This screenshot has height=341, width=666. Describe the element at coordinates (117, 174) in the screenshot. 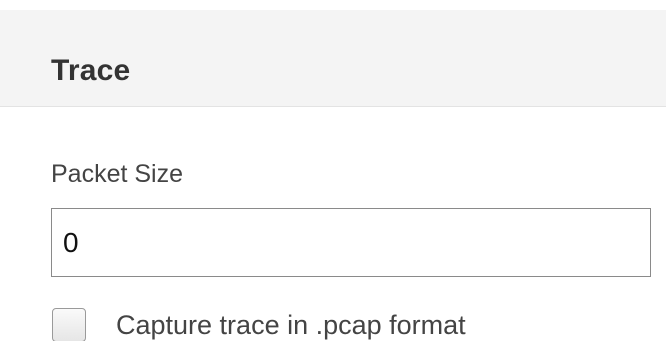

I see `packet-size-label: Packet Size` at that location.